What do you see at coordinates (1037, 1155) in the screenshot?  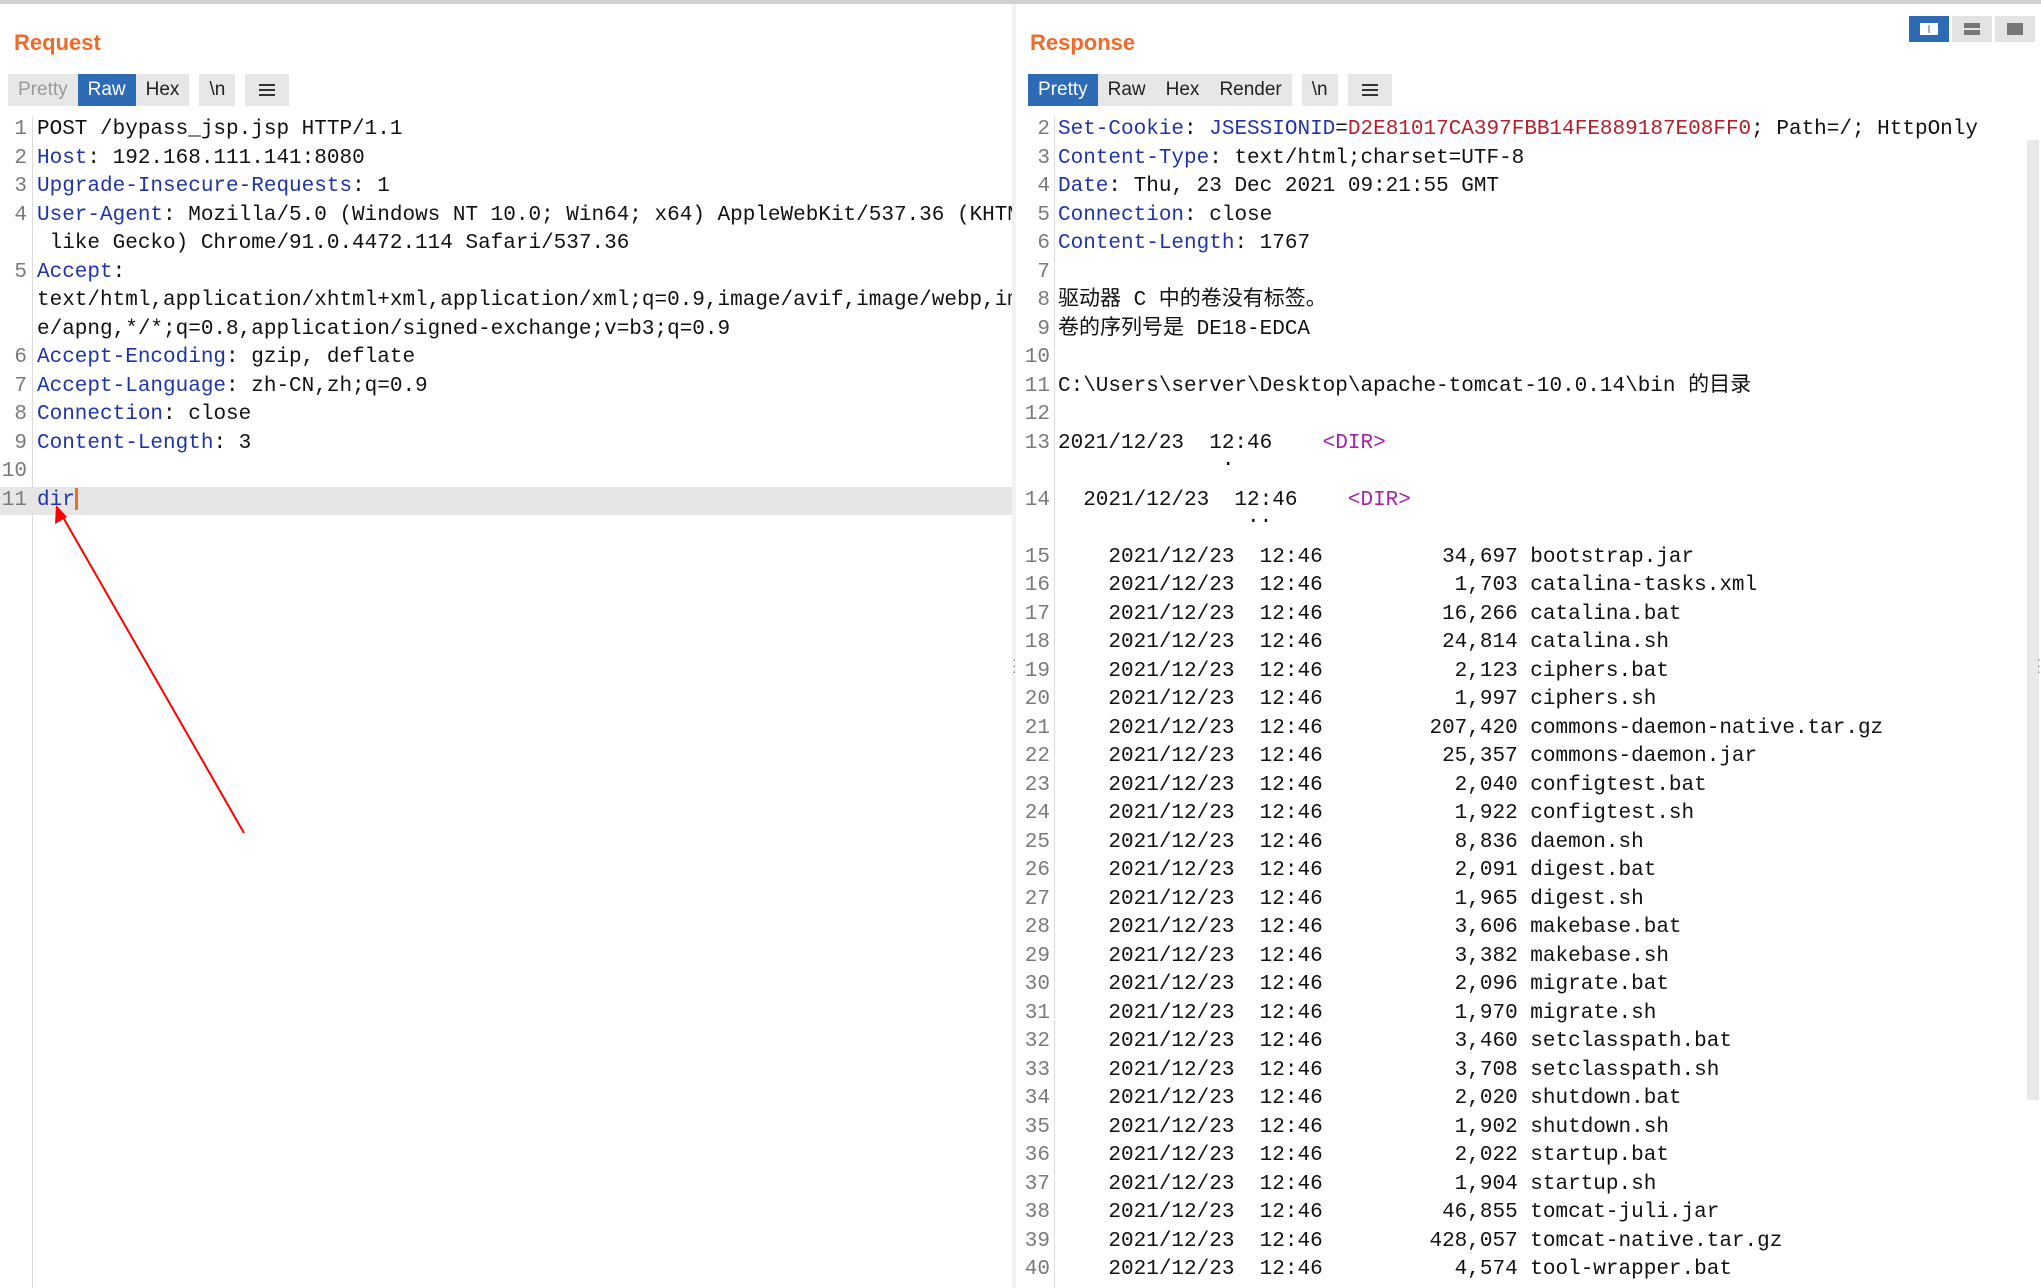 I see `line-number: 36` at bounding box center [1037, 1155].